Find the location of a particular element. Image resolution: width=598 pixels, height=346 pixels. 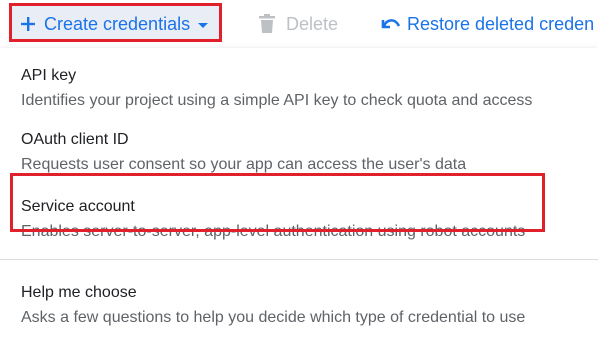

menu-divider is located at coordinates (299, 259).